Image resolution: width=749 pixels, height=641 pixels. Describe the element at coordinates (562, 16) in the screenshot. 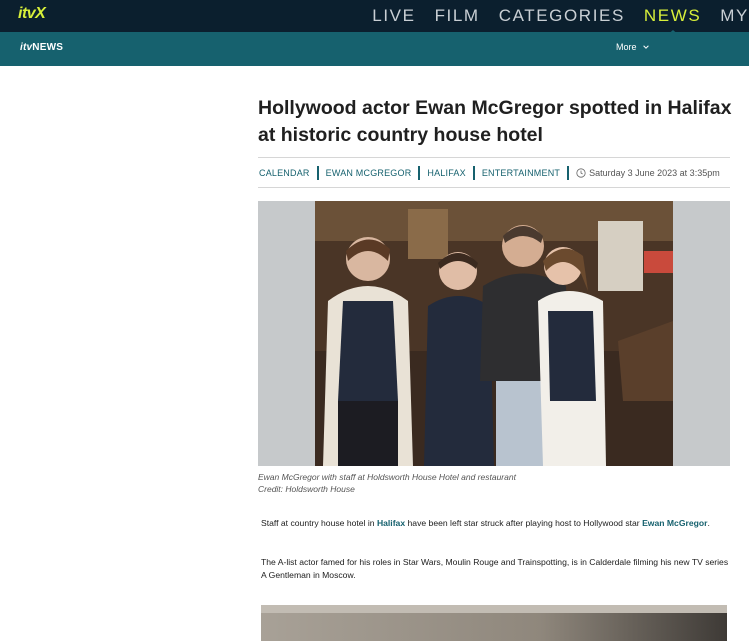

I see `nav-item-categories: CATEGORIES` at that location.